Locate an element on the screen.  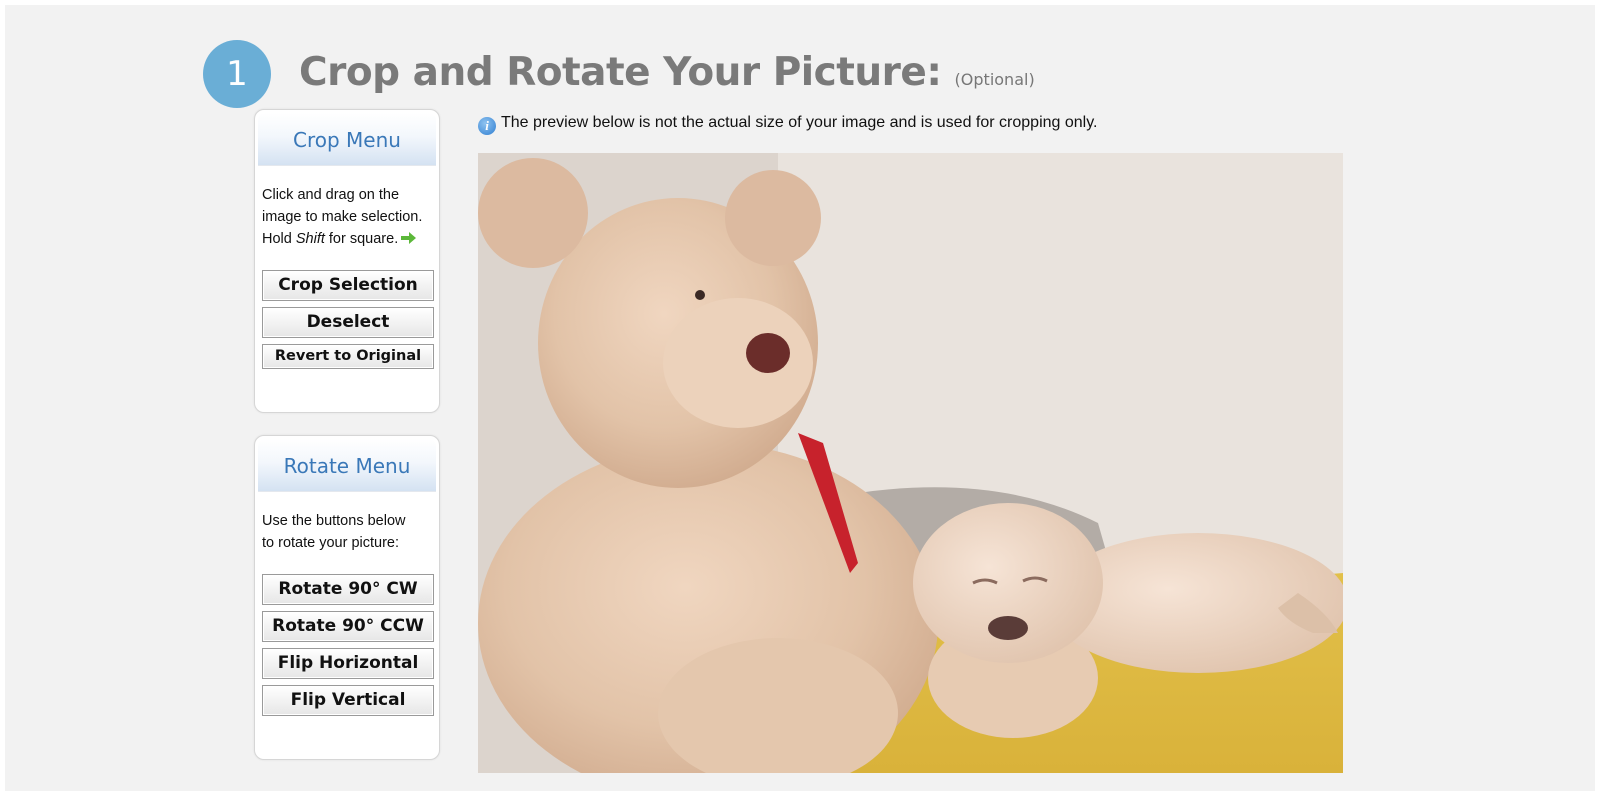
flip-vertical-button: Flip Vertical is located at coordinates (348, 700).